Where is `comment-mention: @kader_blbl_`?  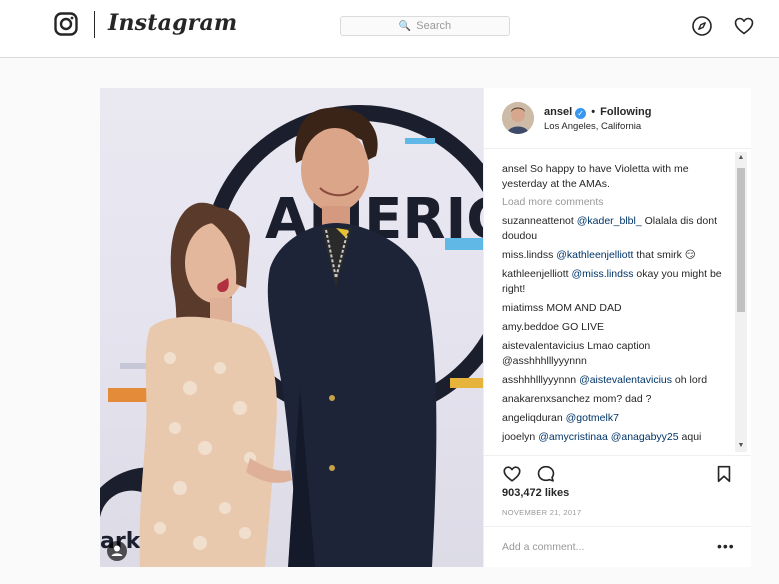
comment-mention: @kader_blbl_ is located at coordinates (609, 221).